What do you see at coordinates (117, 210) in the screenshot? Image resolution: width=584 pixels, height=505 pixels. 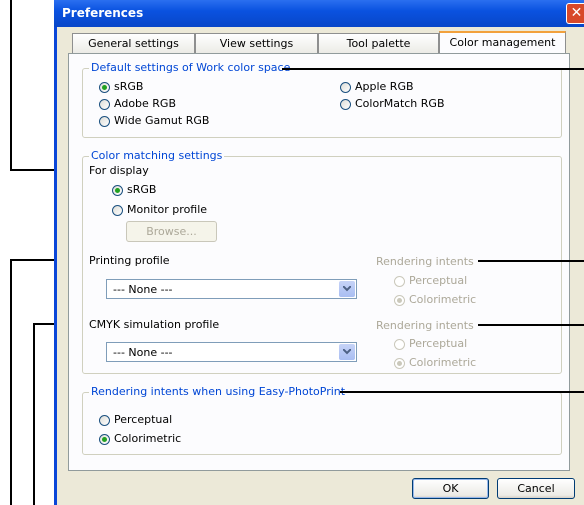 I see `monitor-profile-radio` at bounding box center [117, 210].